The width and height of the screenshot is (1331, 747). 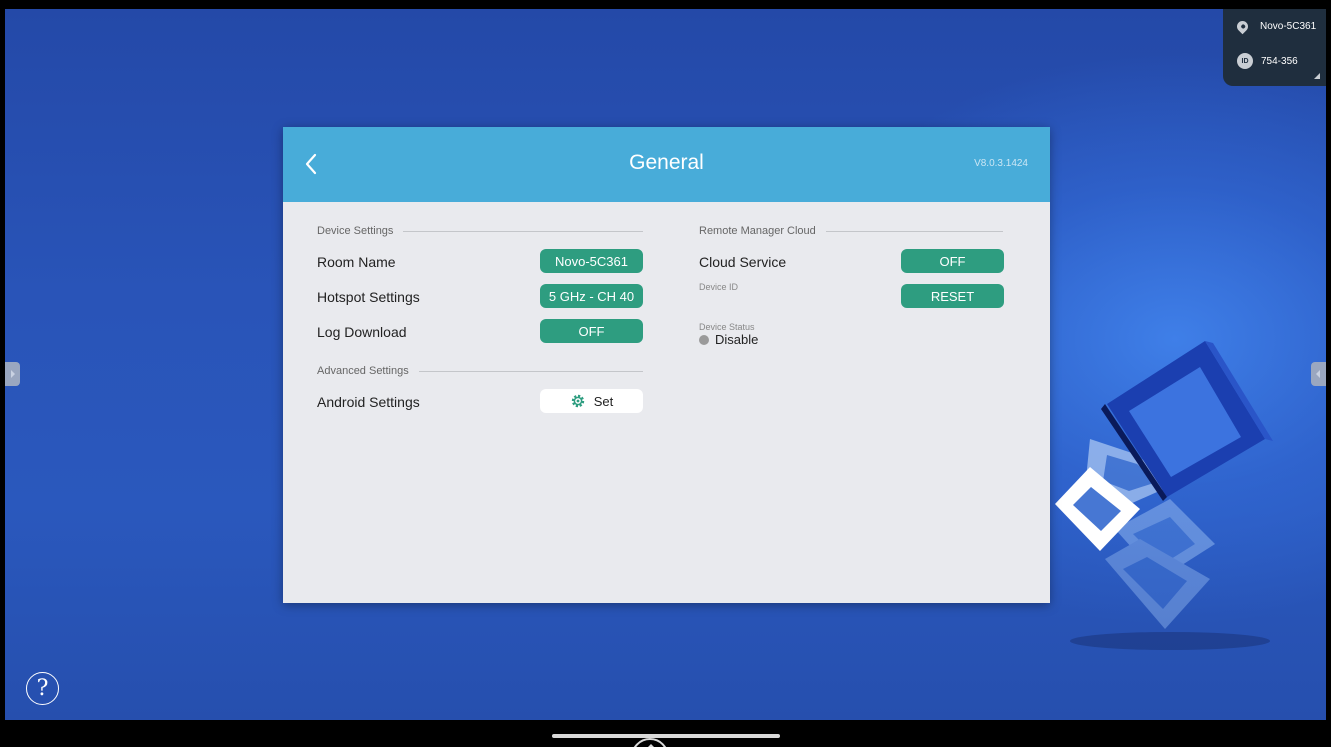 What do you see at coordinates (591, 261) in the screenshot?
I see `room-name-button: Novo-5C361` at bounding box center [591, 261].